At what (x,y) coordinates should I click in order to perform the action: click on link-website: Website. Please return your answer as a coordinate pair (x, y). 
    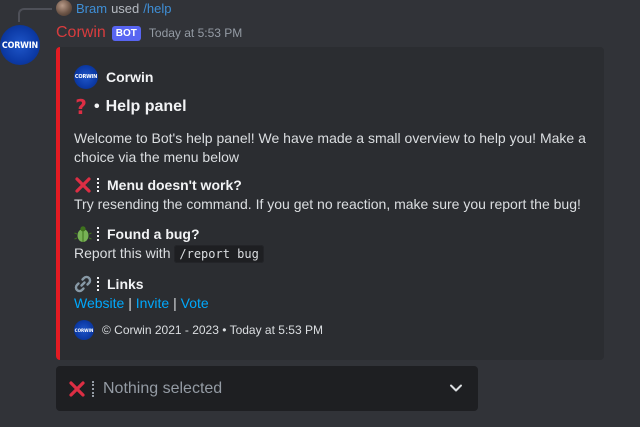
    Looking at the image, I should click on (99, 303).